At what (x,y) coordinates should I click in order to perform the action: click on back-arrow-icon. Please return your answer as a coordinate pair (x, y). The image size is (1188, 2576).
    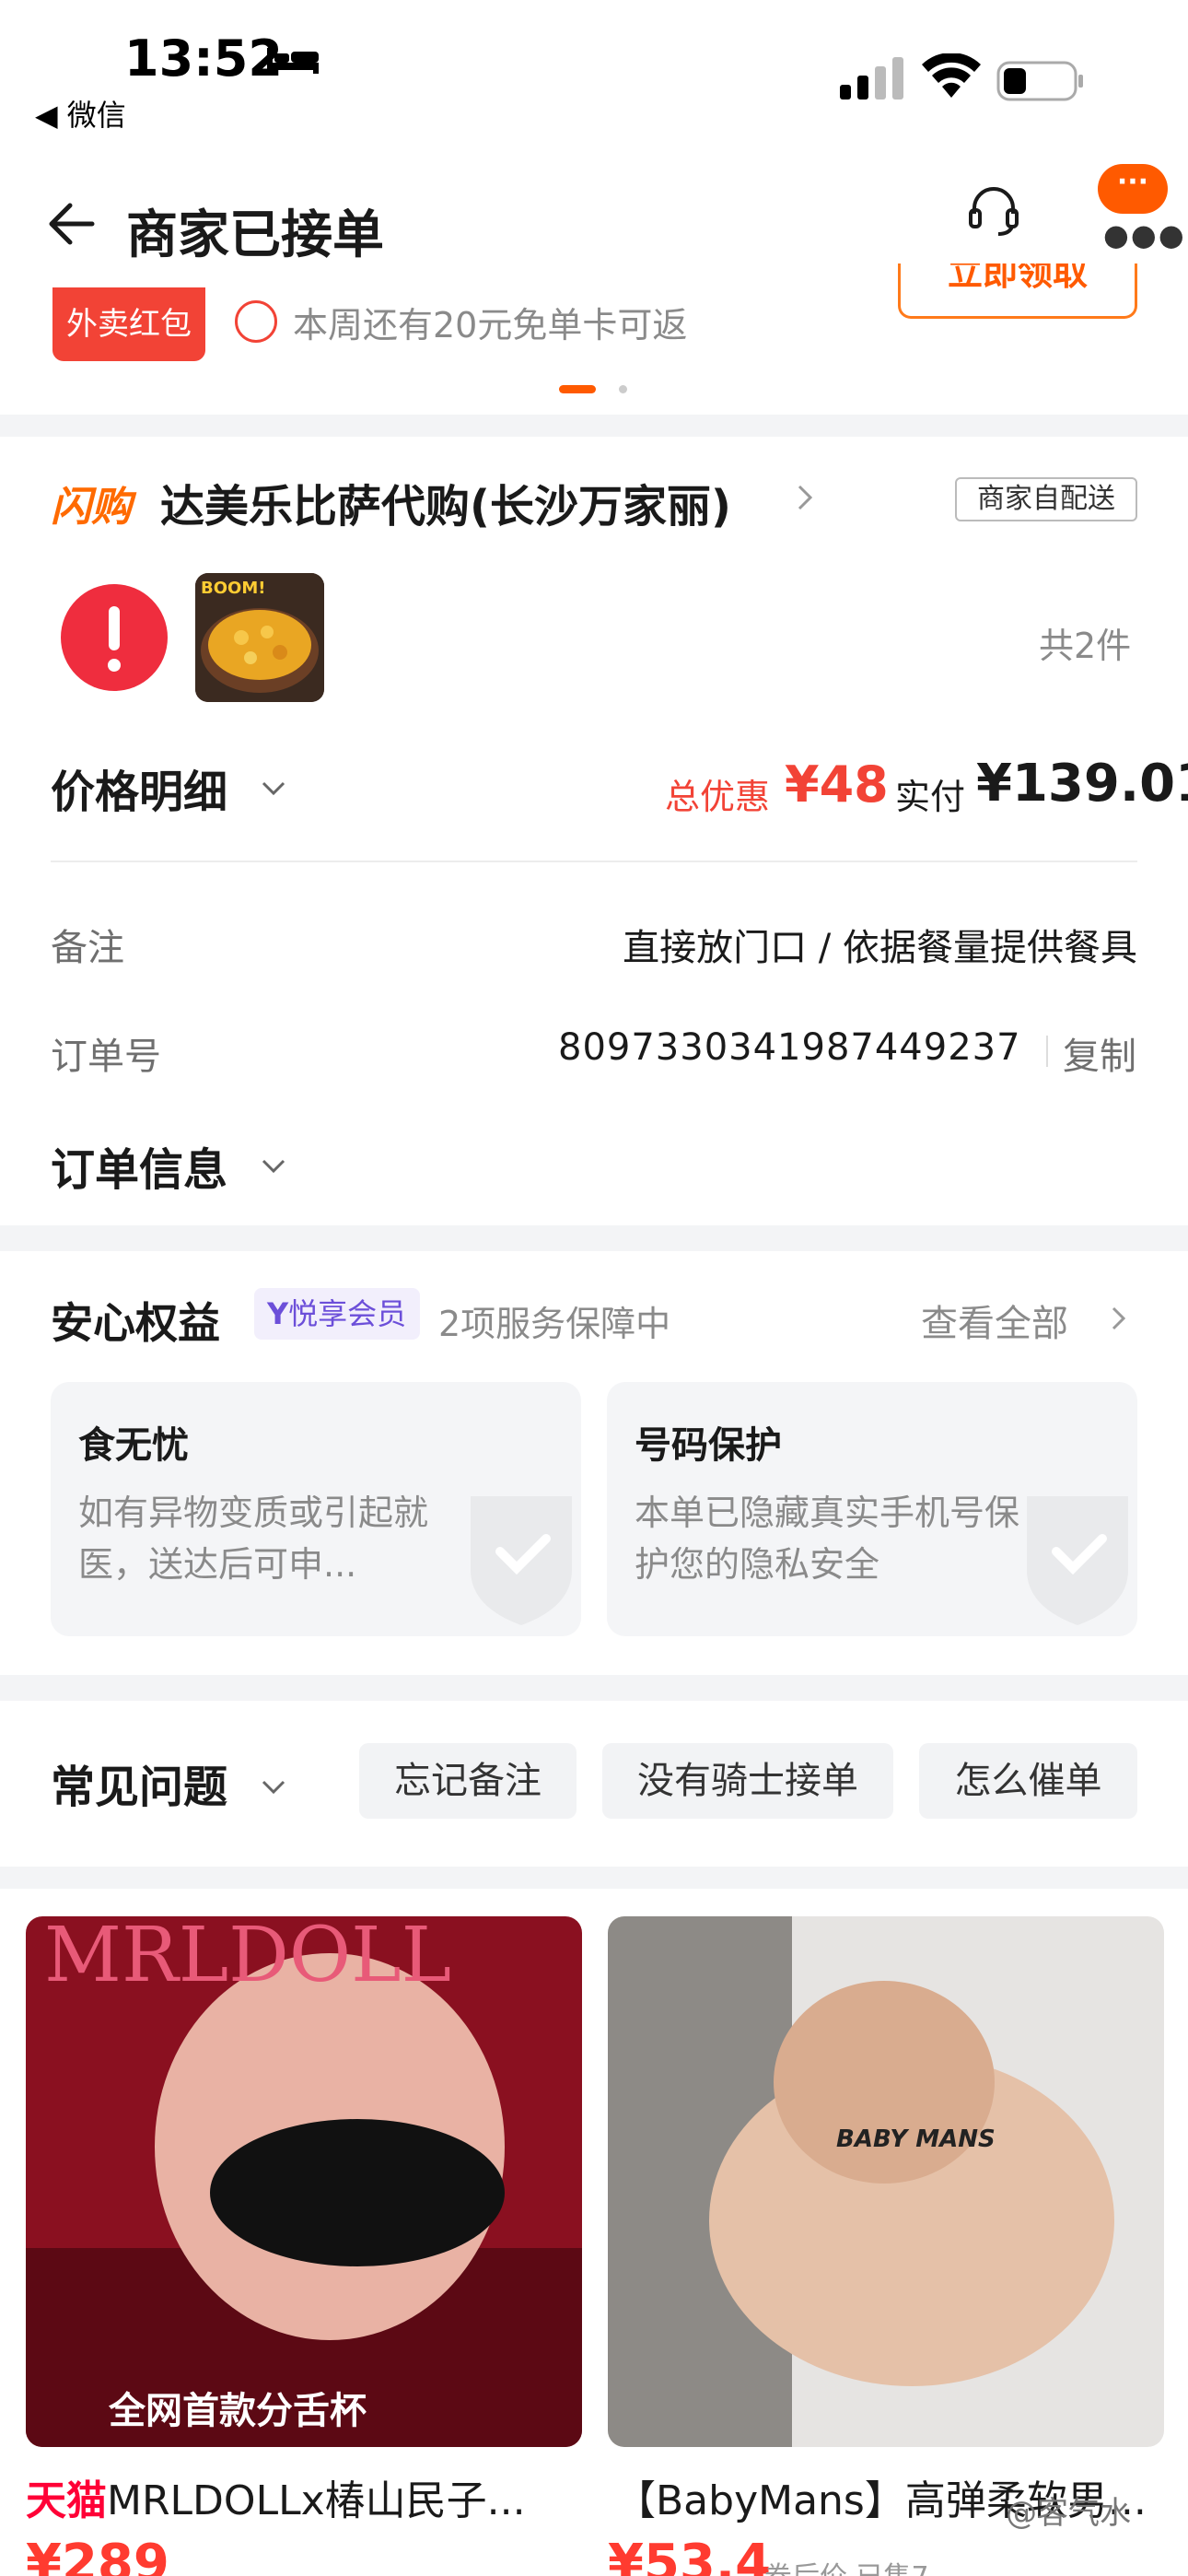
    Looking at the image, I should click on (72, 224).